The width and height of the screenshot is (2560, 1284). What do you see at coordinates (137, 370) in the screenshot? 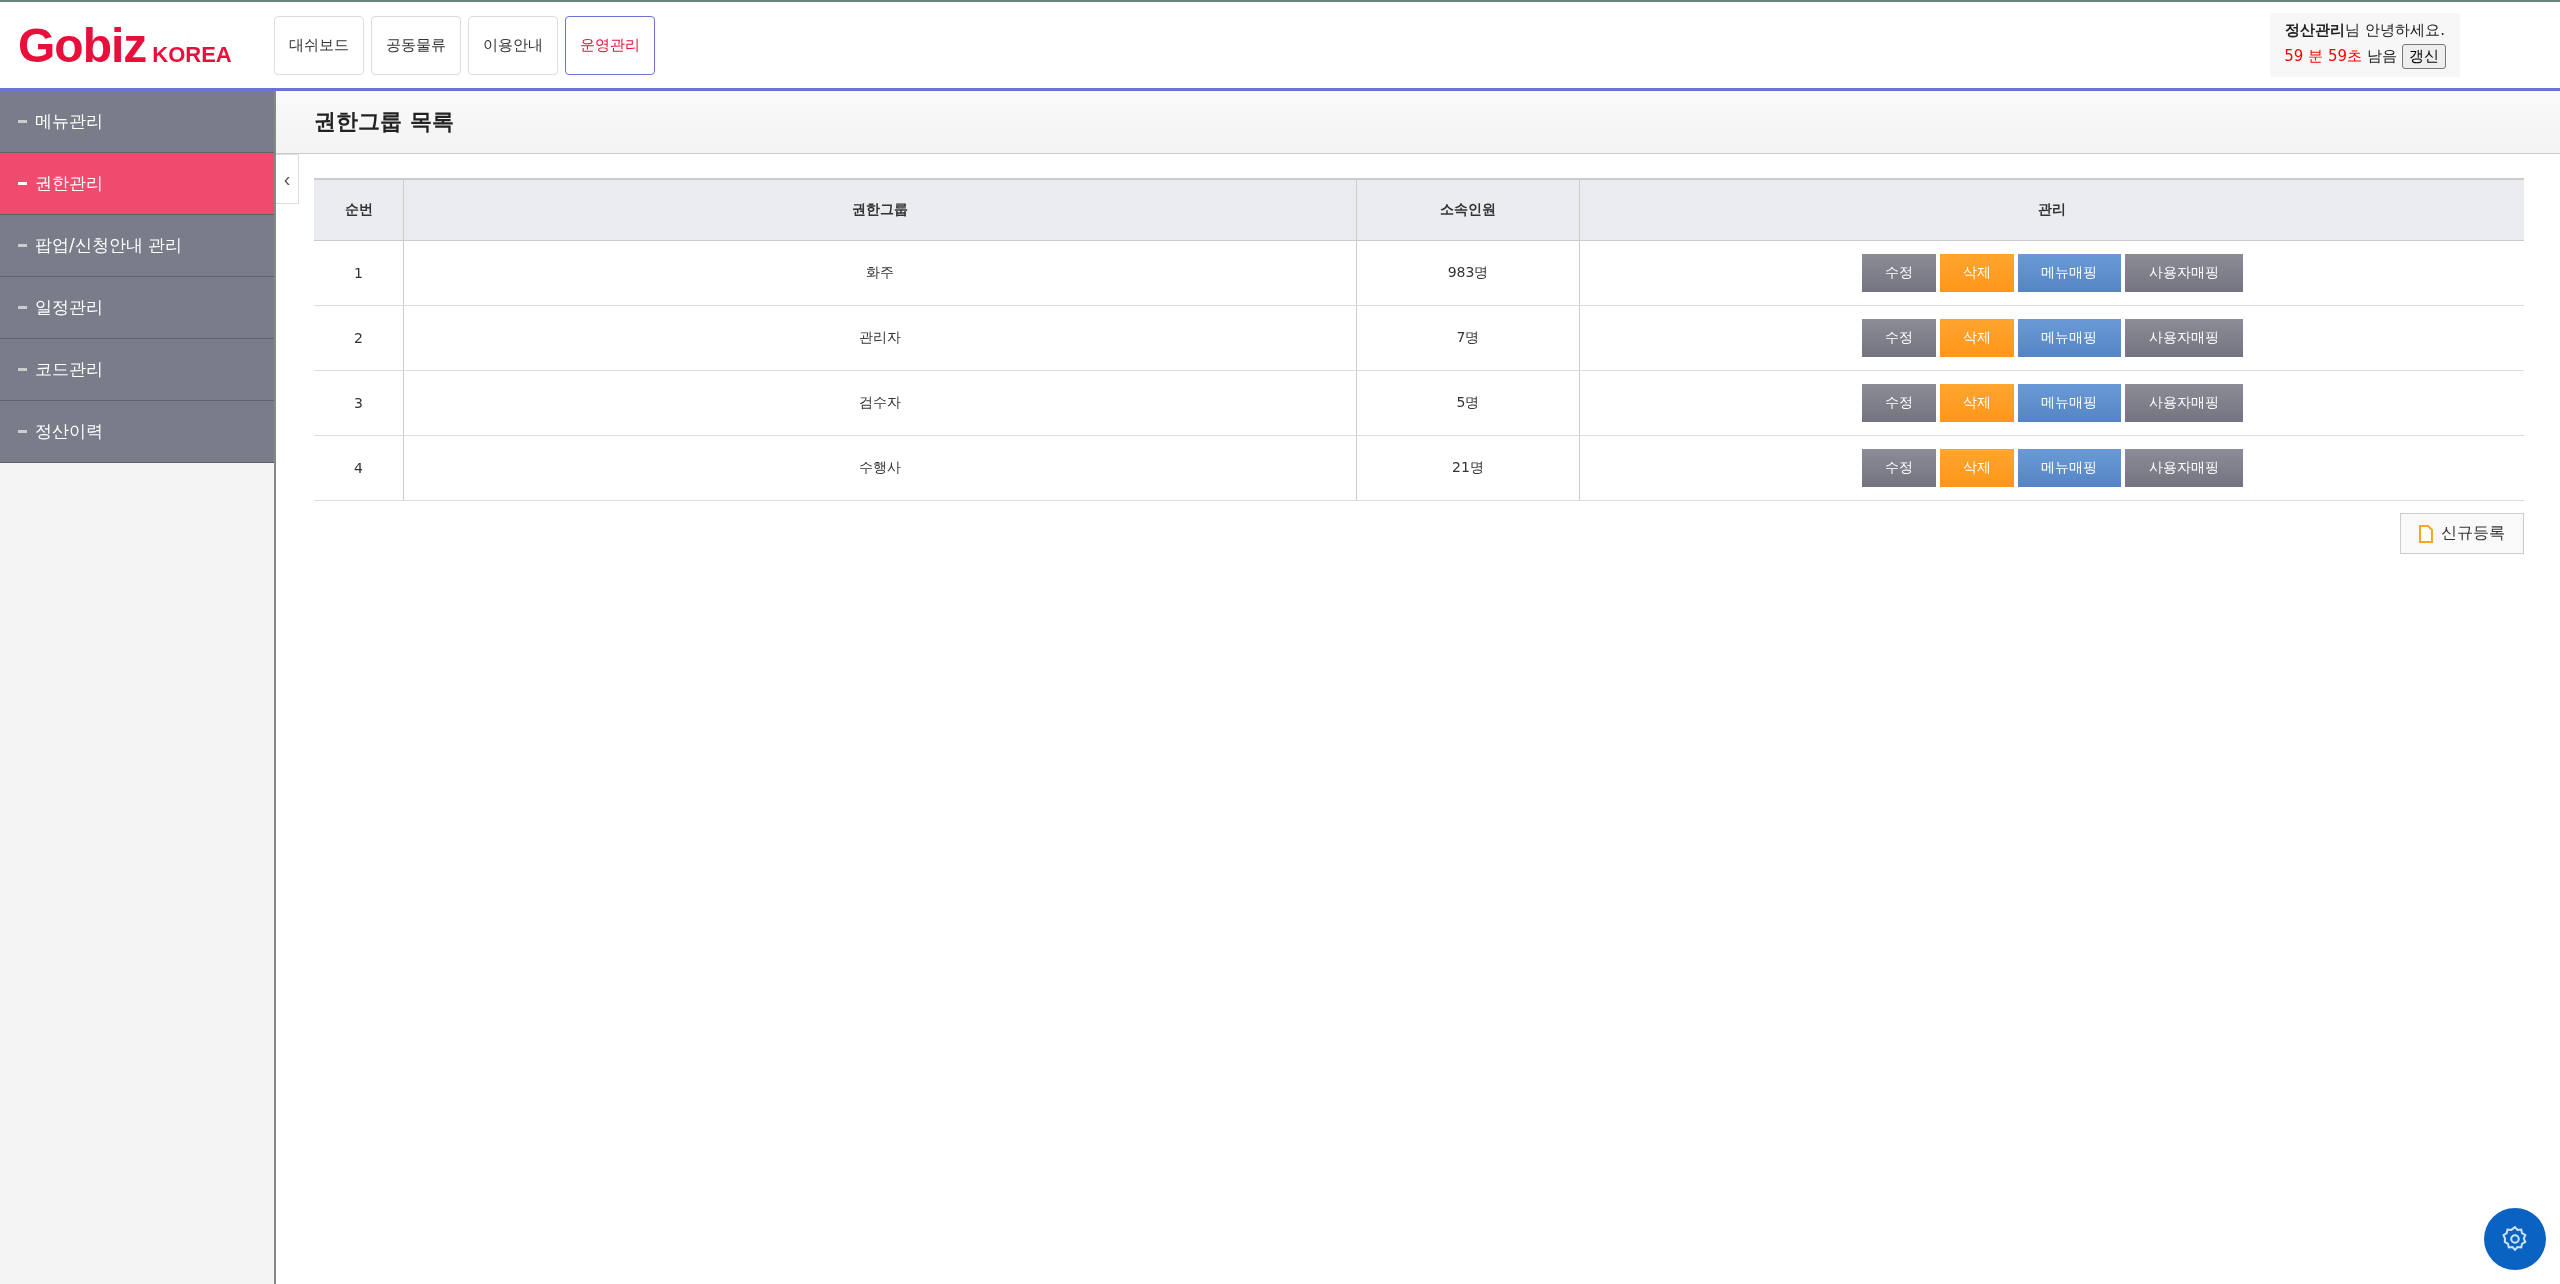
I see `sidebar-item: 코드관리` at bounding box center [137, 370].